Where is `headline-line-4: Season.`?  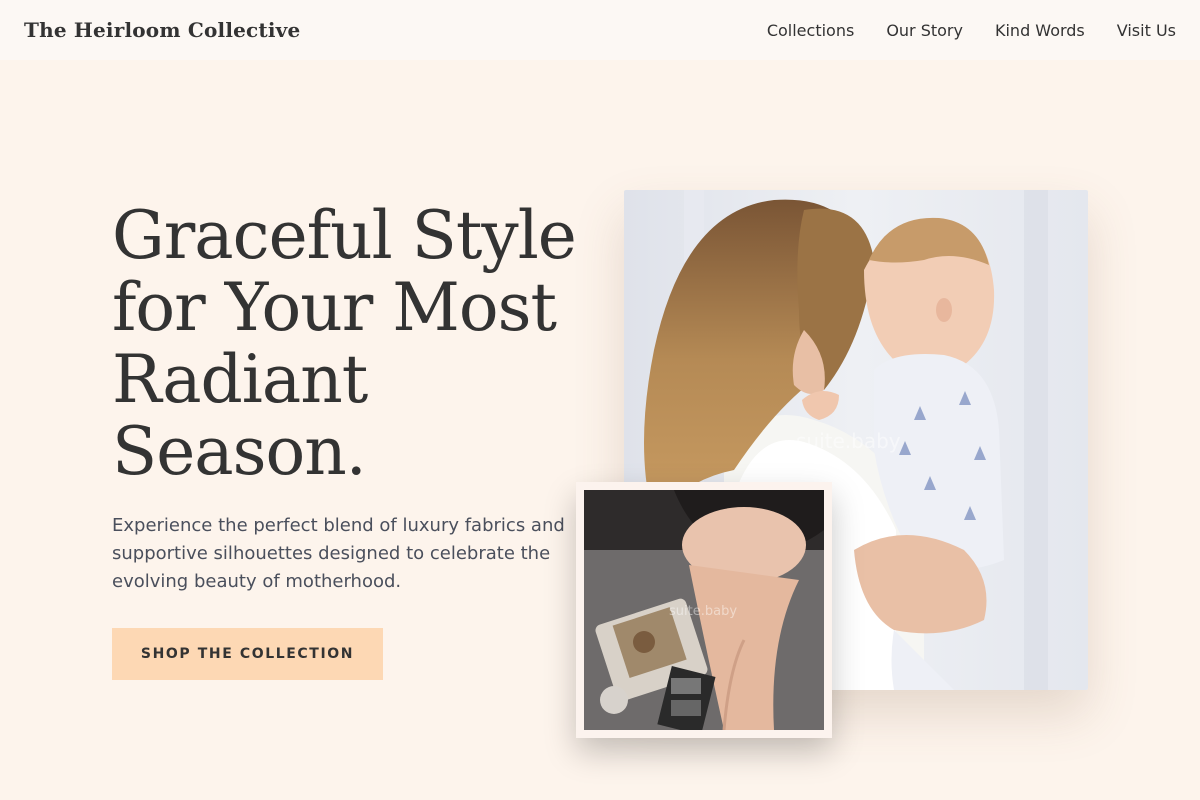
headline-line-4: Season. is located at coordinates (239, 451).